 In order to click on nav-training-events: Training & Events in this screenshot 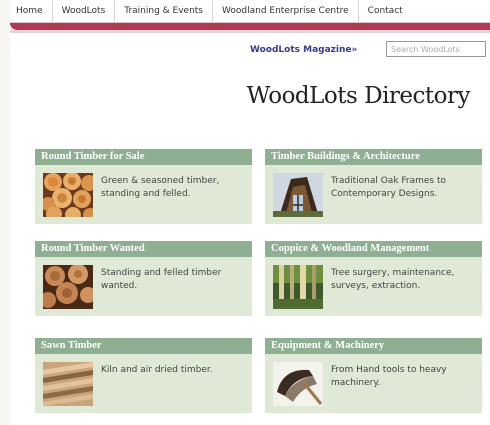, I will do `click(163, 11)`.